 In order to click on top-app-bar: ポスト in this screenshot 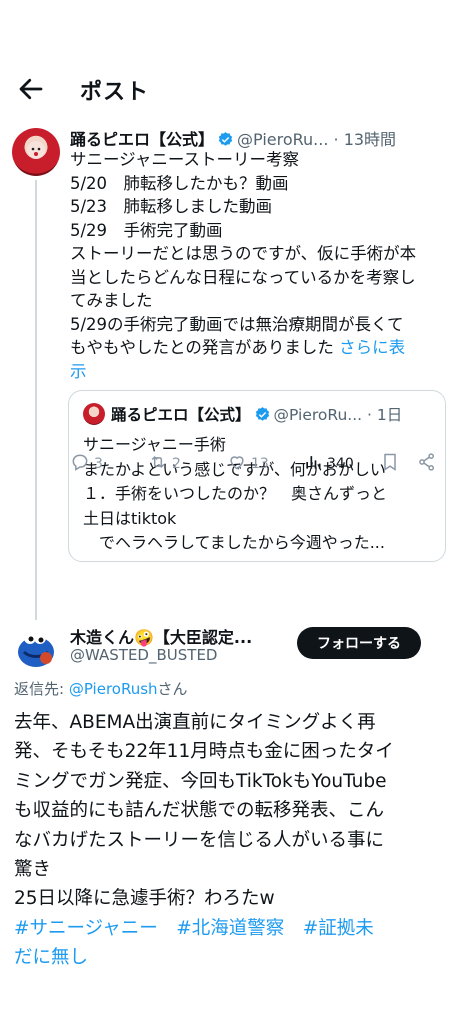, I will do `click(230, 88)`.